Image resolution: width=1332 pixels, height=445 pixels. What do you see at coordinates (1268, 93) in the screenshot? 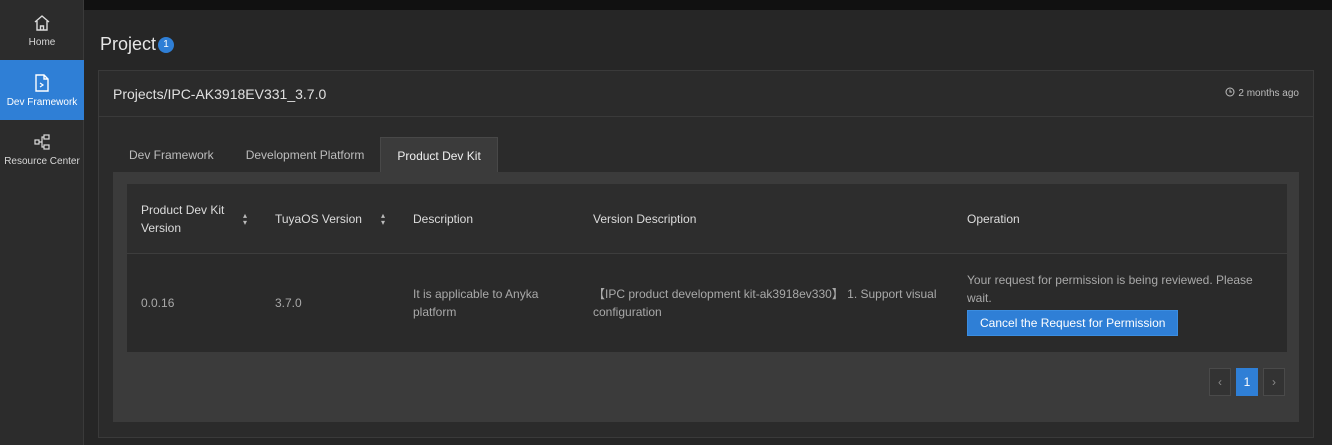
I see `updated-text: 2 months ago` at bounding box center [1268, 93].